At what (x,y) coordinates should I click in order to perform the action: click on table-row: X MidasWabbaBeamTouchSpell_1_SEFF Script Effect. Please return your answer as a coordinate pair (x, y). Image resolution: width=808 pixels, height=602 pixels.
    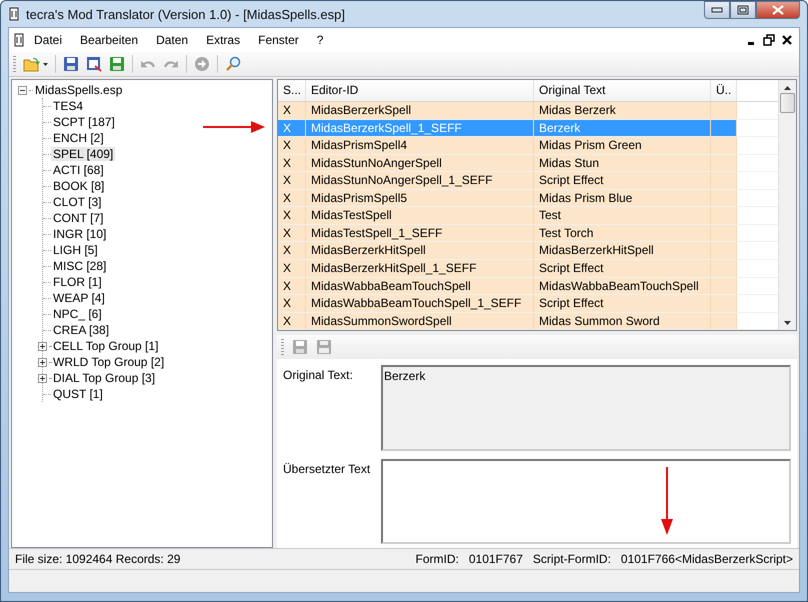
    Looking at the image, I should click on (528, 304).